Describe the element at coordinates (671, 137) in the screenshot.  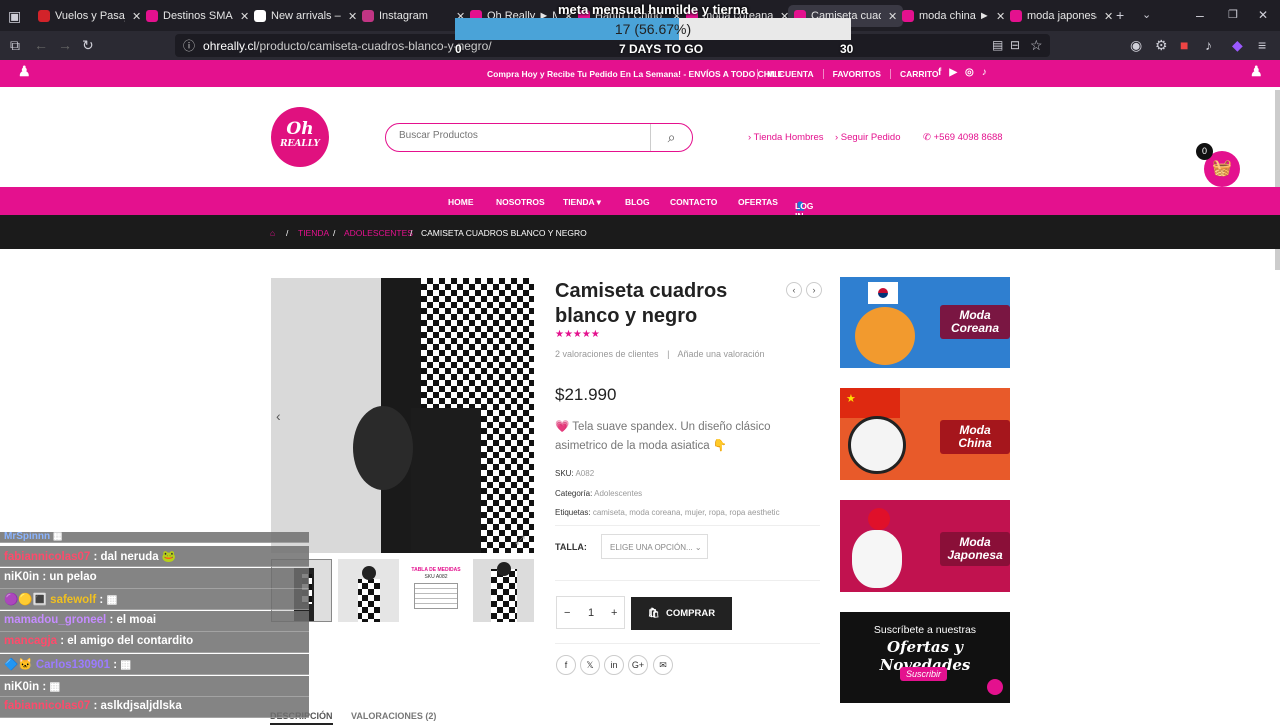
I see `search-button: ⌕` at that location.